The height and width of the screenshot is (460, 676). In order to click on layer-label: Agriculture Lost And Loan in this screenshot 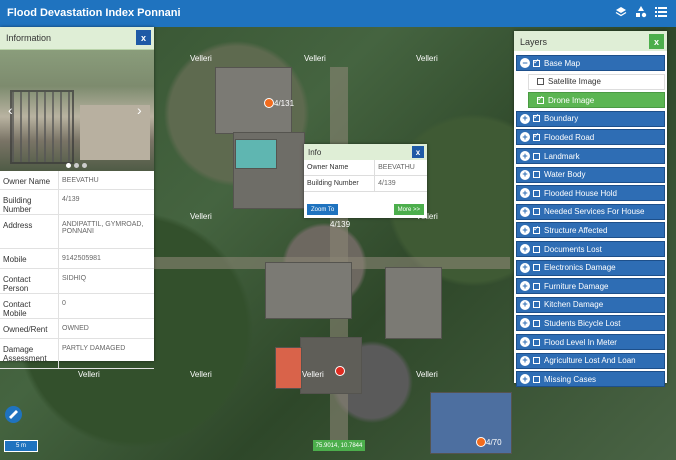, I will do `click(590, 361)`.